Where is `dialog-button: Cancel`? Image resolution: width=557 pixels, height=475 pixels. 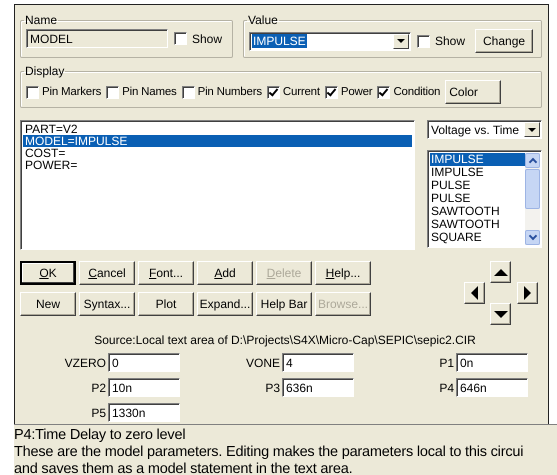
dialog-button: Cancel is located at coordinates (107, 273).